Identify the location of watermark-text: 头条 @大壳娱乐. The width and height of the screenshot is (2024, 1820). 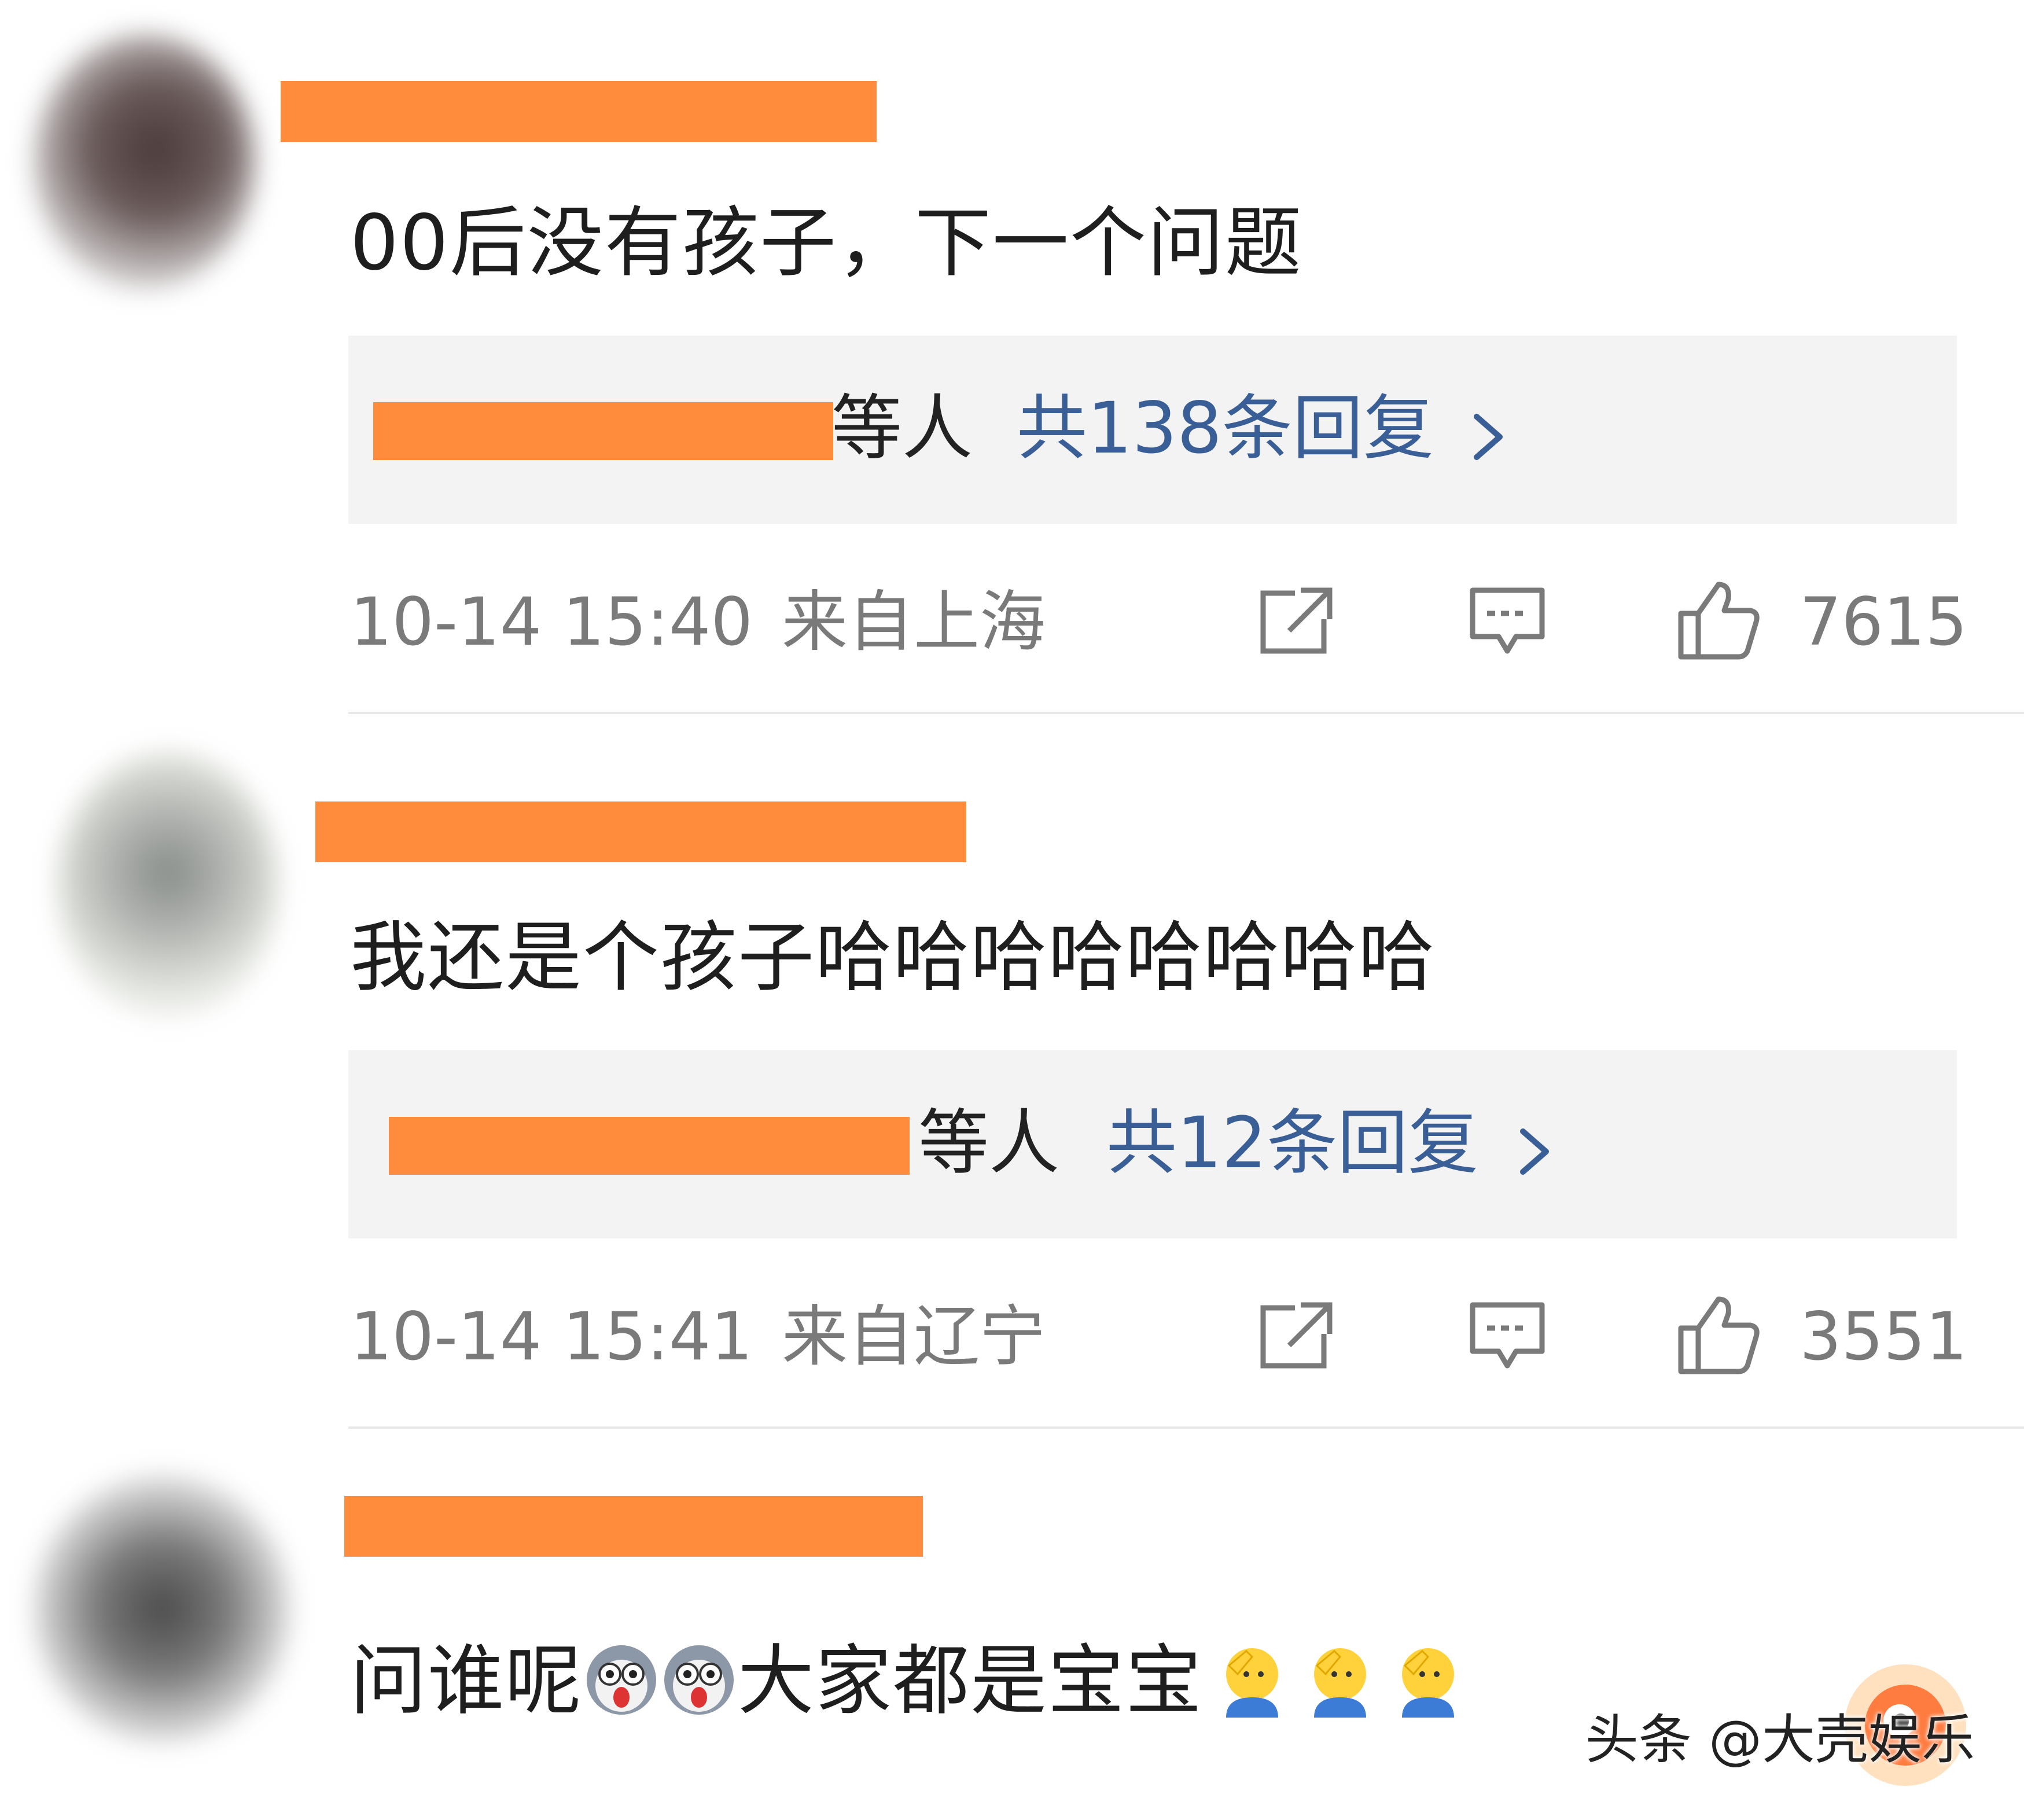
(1780, 1740).